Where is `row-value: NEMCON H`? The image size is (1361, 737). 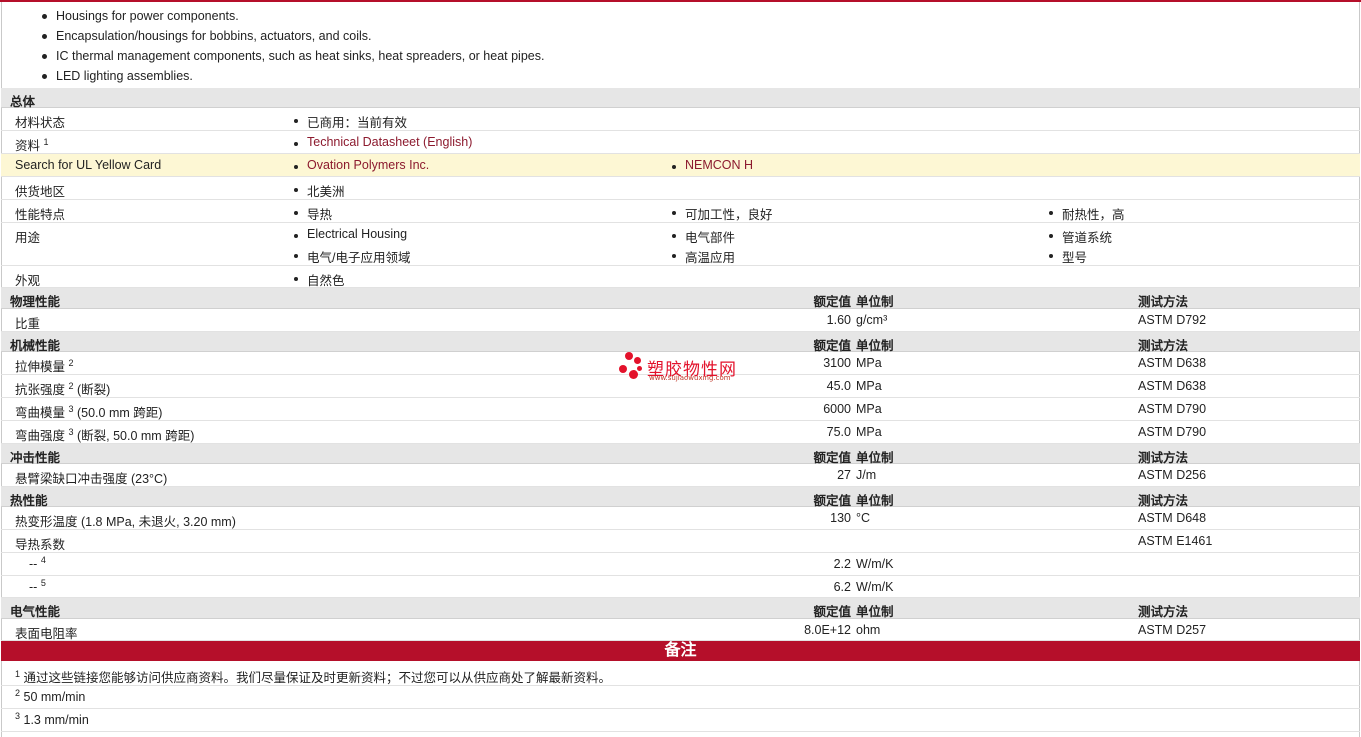 row-value: NEMCON H is located at coordinates (711, 165).